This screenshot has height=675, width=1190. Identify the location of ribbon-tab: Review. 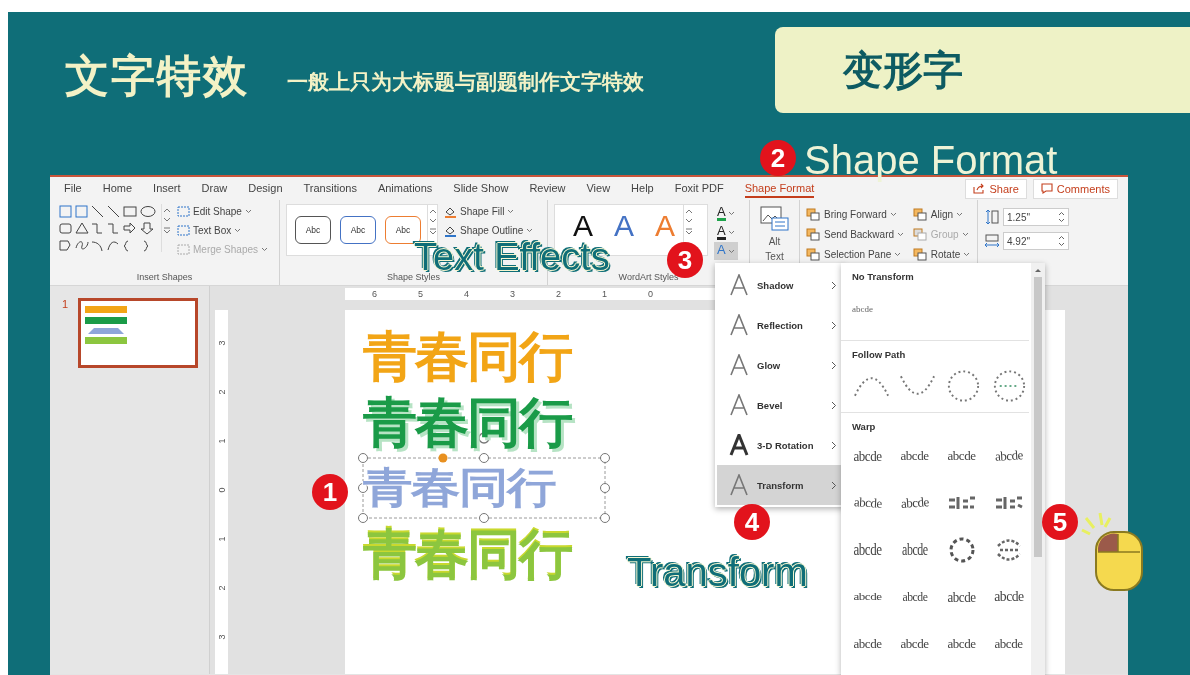
(547, 188).